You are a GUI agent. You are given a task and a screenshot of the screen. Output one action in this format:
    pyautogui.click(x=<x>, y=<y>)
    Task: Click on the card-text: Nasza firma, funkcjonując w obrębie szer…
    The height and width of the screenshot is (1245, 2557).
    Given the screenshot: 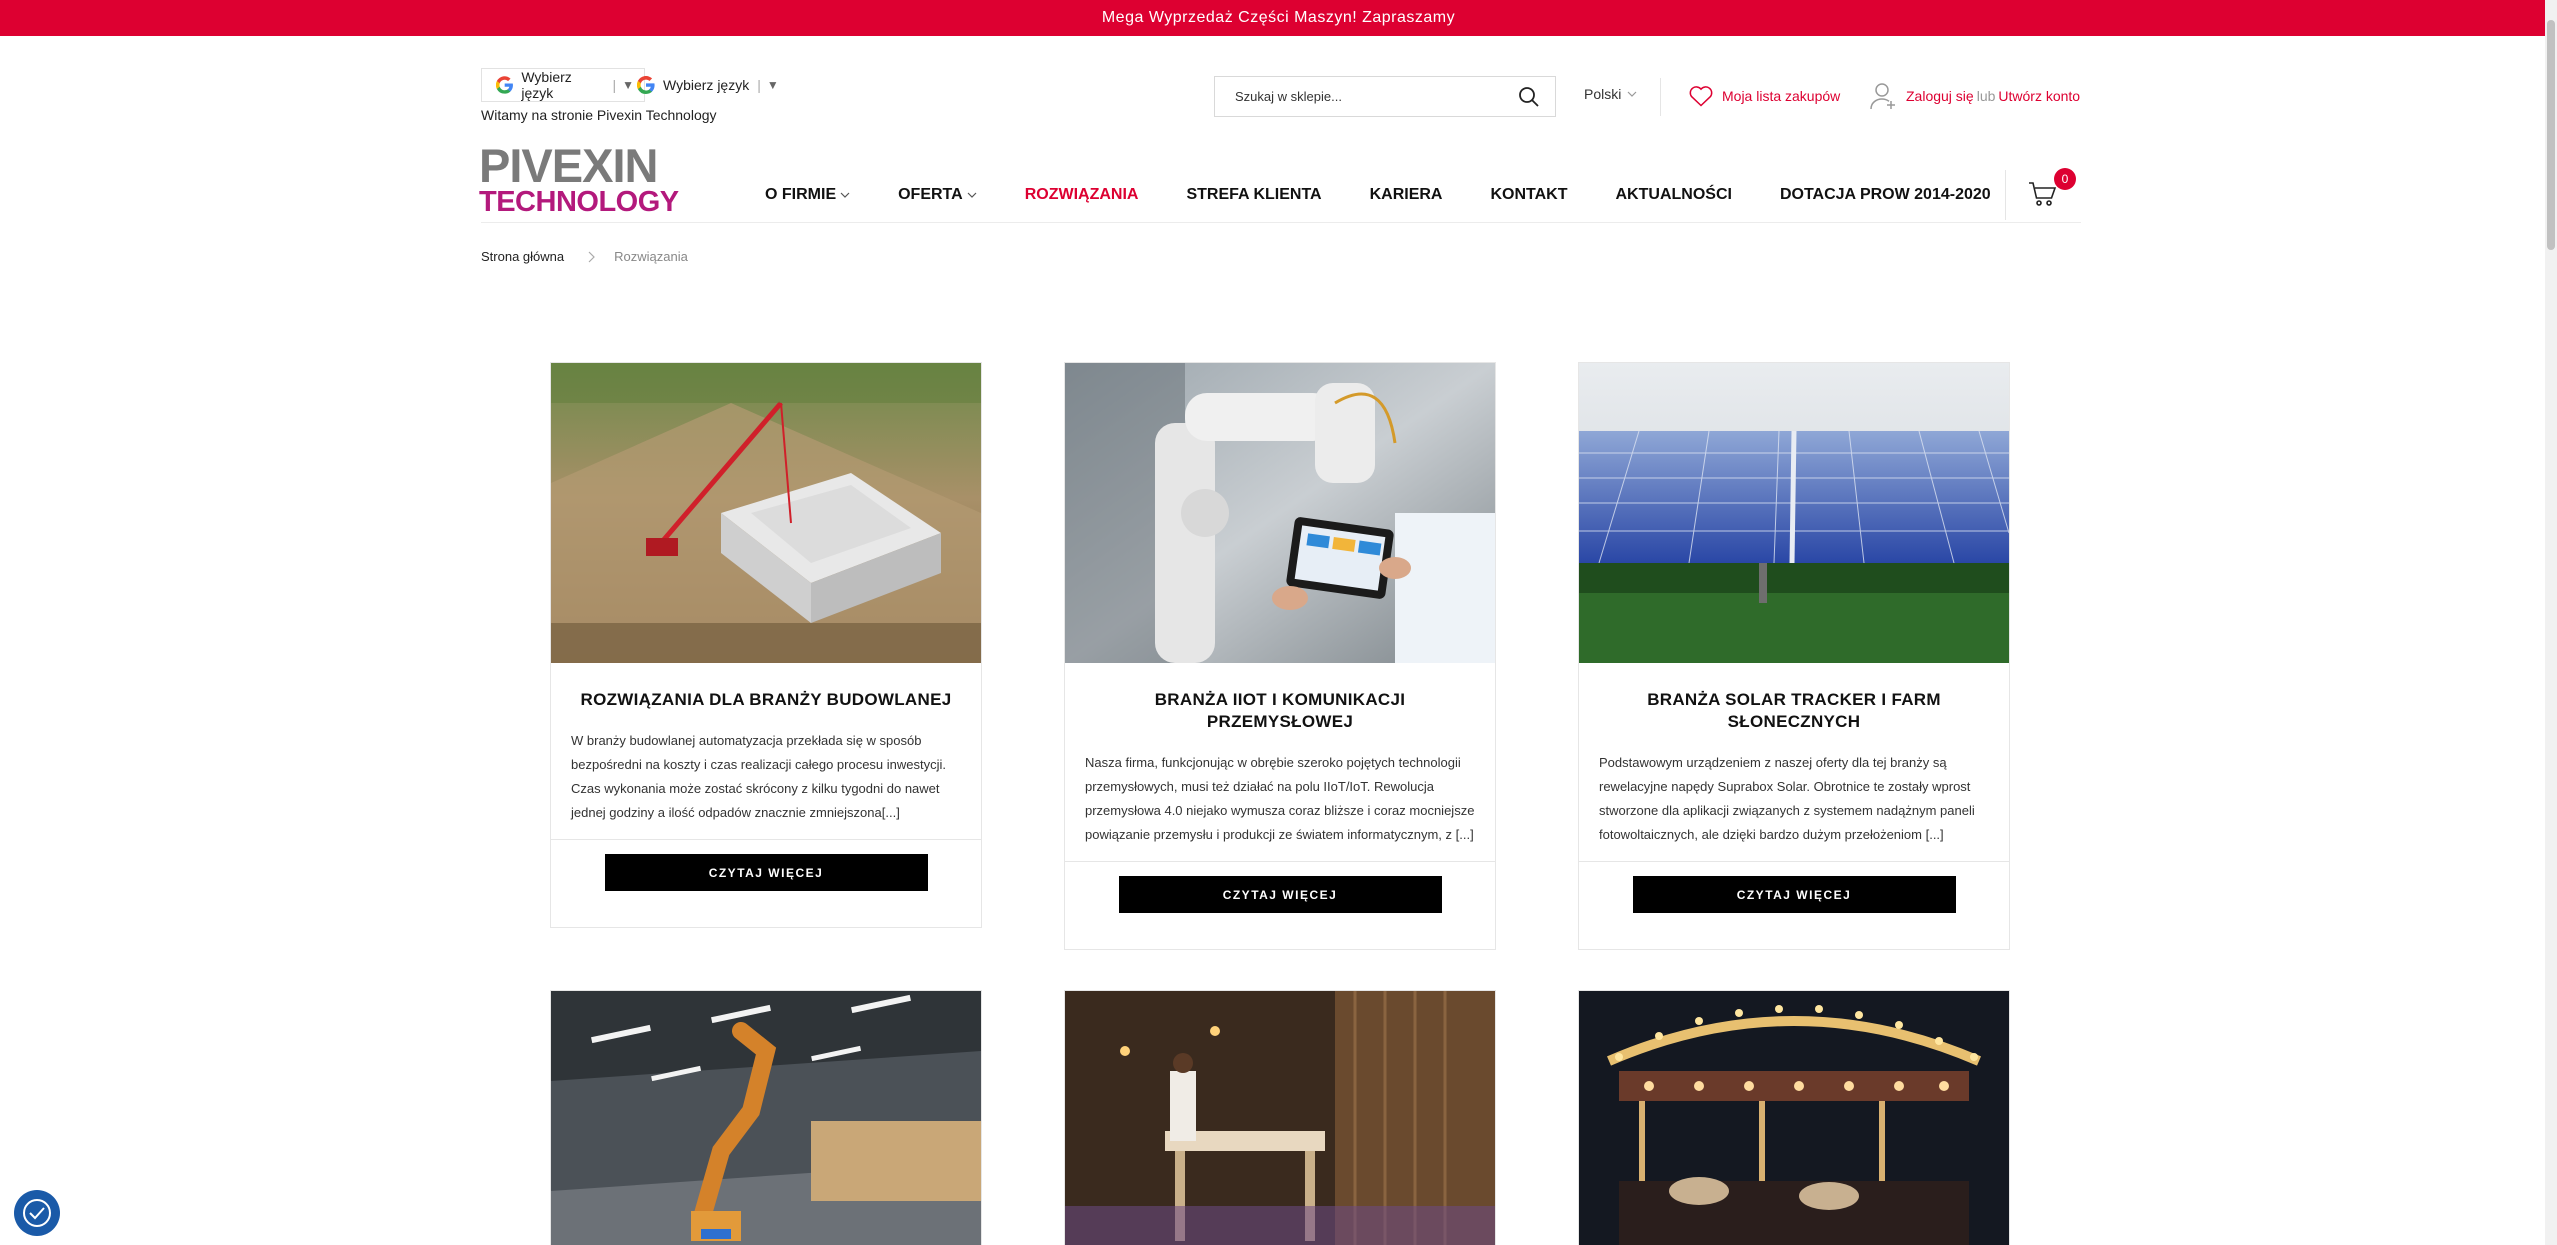 What is the action you would take?
    pyautogui.click(x=1280, y=798)
    